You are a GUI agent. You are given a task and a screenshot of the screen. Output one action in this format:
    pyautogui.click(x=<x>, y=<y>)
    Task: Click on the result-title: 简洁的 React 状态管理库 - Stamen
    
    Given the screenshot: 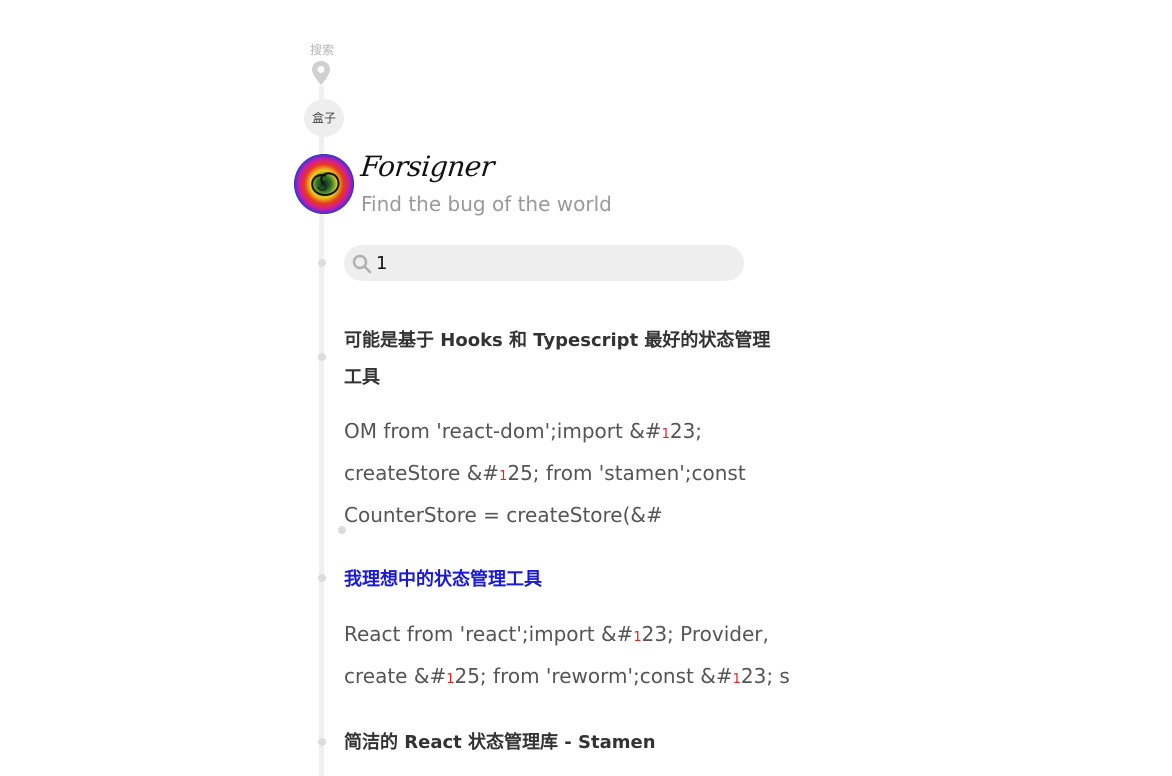 What is the action you would take?
    pyautogui.click(x=500, y=742)
    